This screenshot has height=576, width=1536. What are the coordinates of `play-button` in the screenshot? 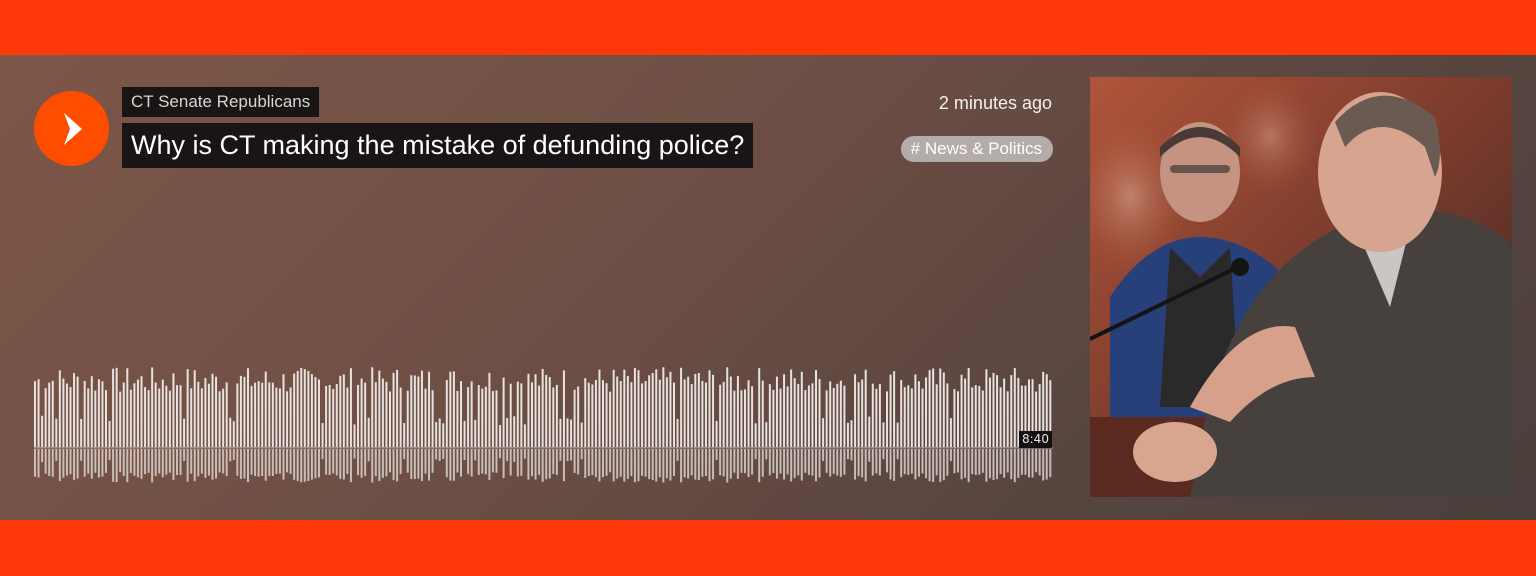 It's located at (71, 128).